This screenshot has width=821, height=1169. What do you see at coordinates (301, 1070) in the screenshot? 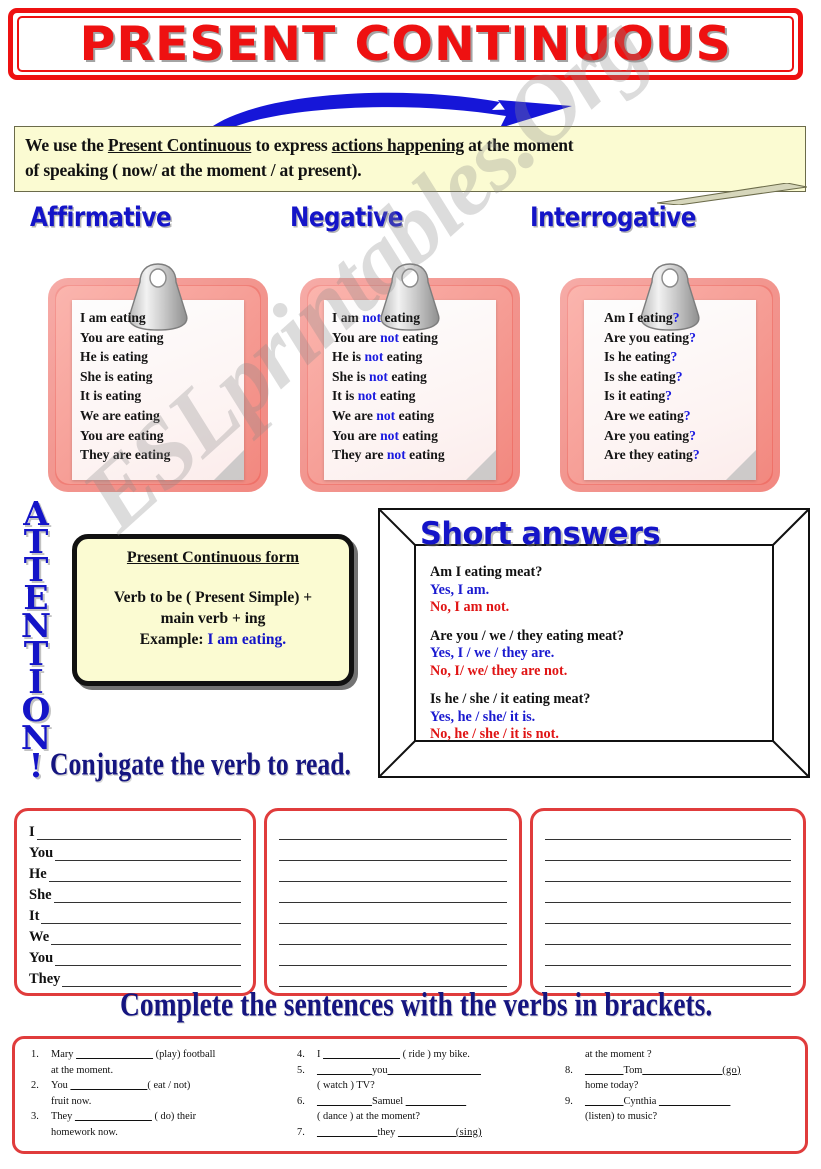
I see `item-number: 5.` at bounding box center [301, 1070].